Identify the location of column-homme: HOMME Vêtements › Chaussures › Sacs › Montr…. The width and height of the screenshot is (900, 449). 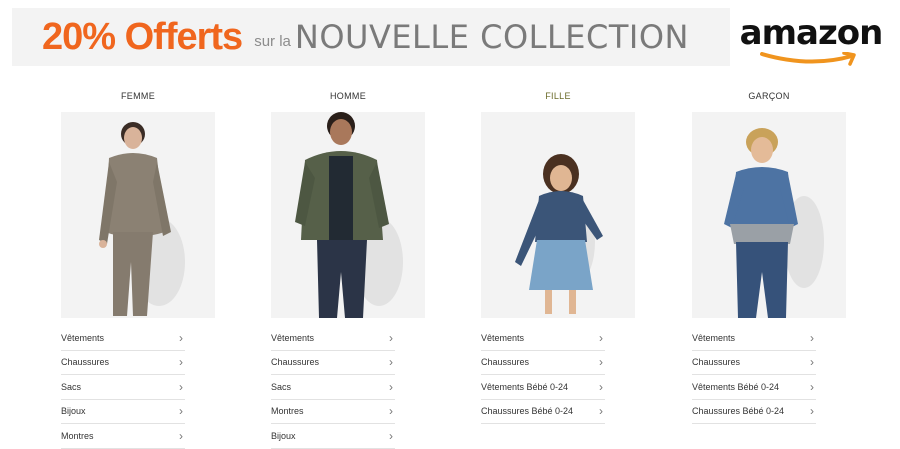
(348, 267).